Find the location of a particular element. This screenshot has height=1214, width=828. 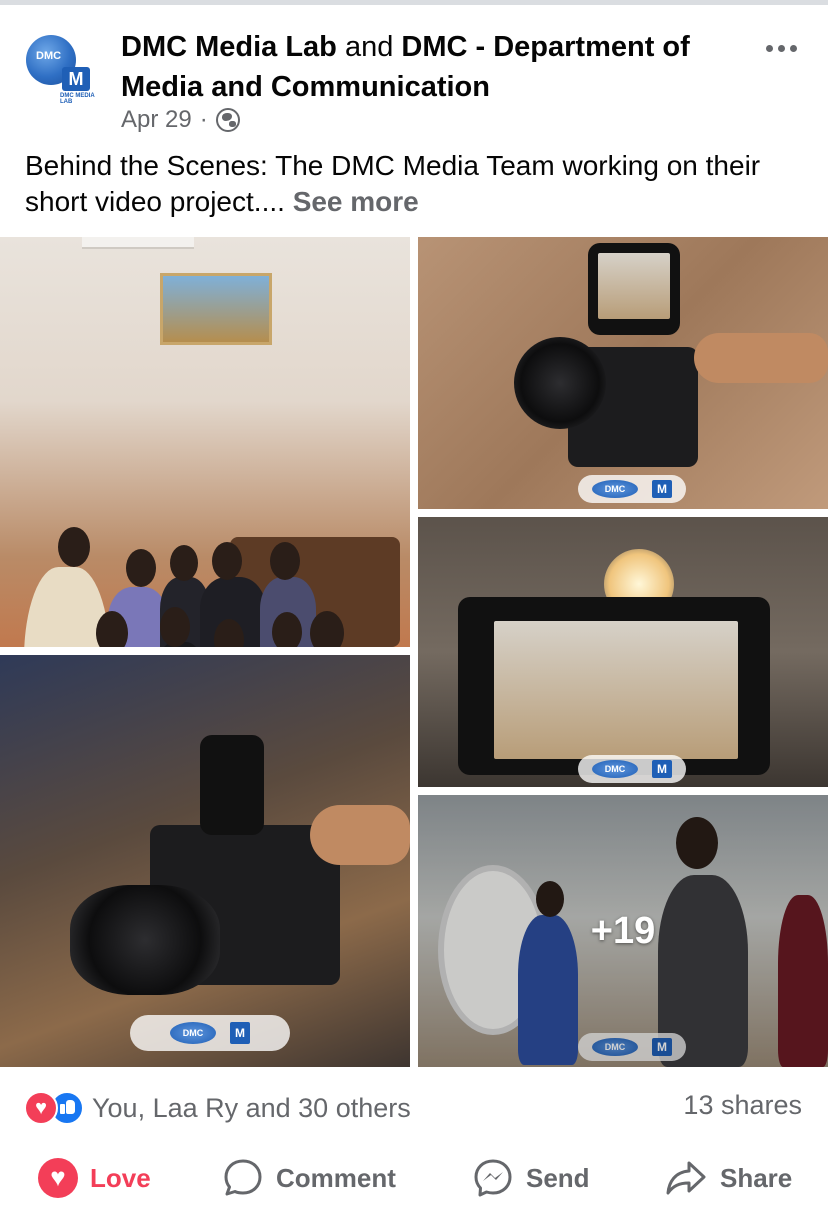

comment-button: Comment is located at coordinates (309, 1178).